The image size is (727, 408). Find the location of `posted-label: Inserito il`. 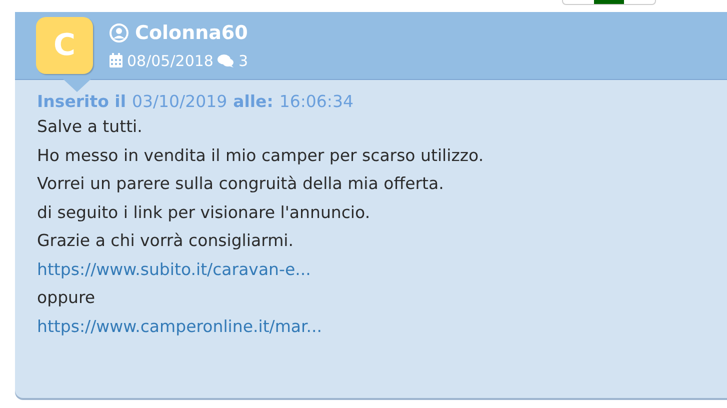

posted-label: Inserito il is located at coordinates (81, 102).